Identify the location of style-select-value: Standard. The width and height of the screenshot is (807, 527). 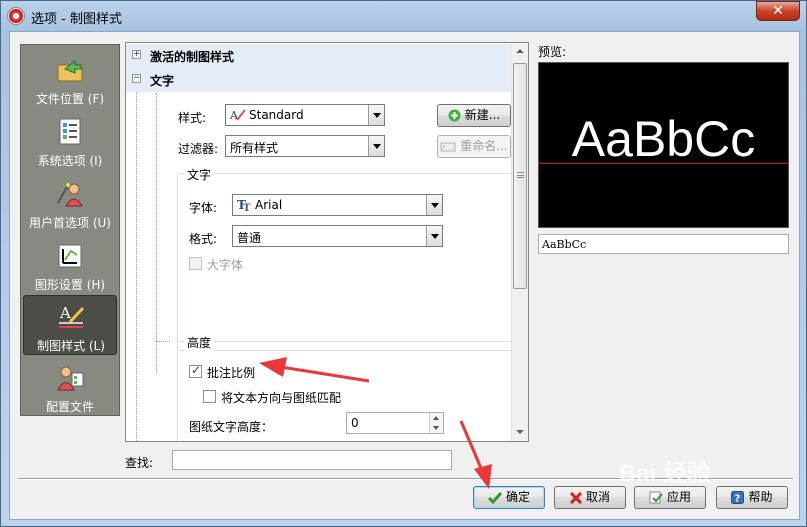
(276, 115).